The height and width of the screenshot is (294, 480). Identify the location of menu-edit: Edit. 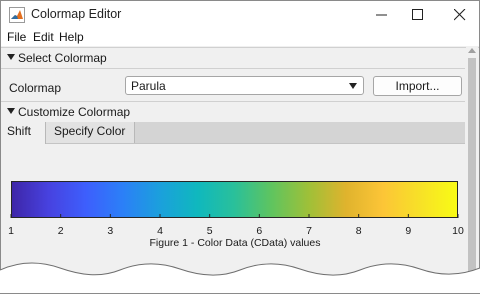
(43, 37).